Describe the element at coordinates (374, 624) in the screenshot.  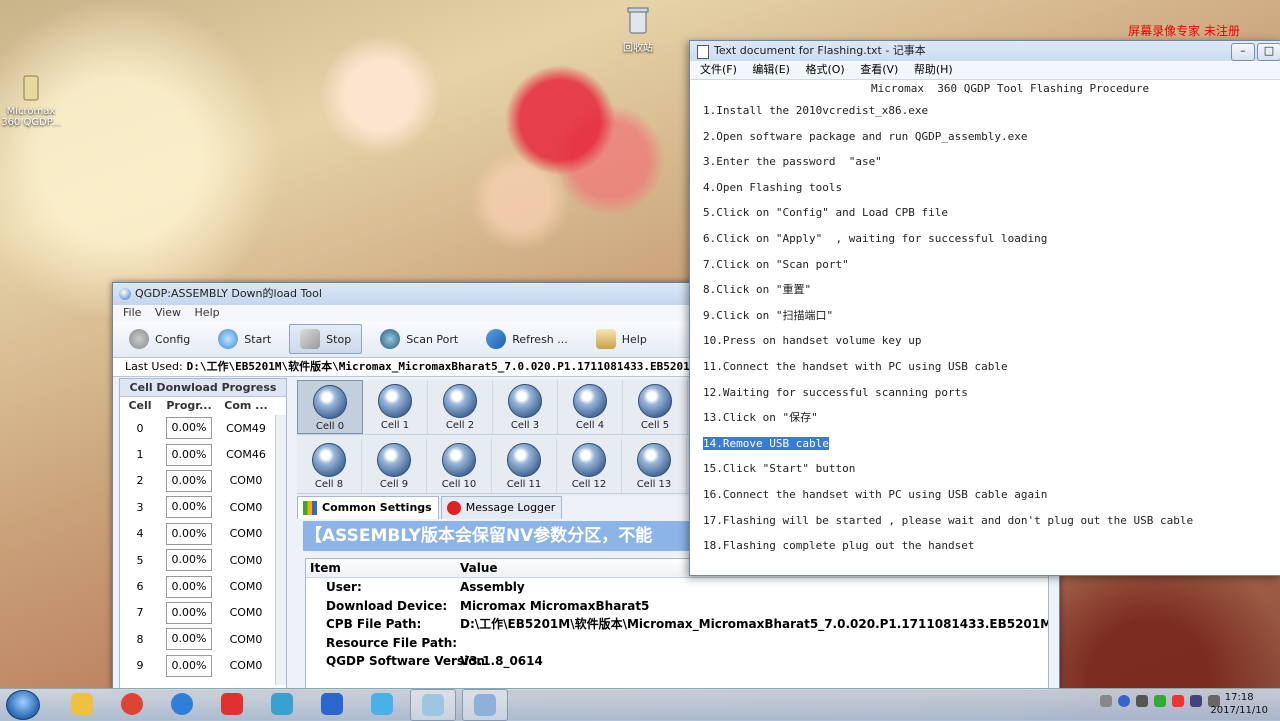
I see `item-name: CPB File Path:` at that location.